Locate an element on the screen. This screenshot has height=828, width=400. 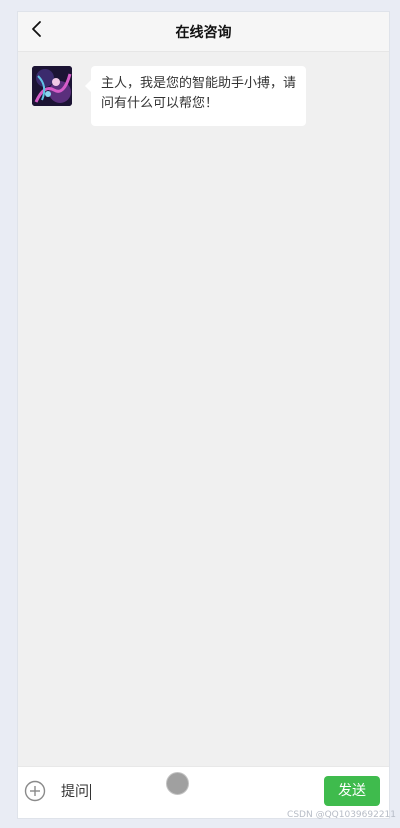
header-bar: 在线咨询 is located at coordinates (203, 32).